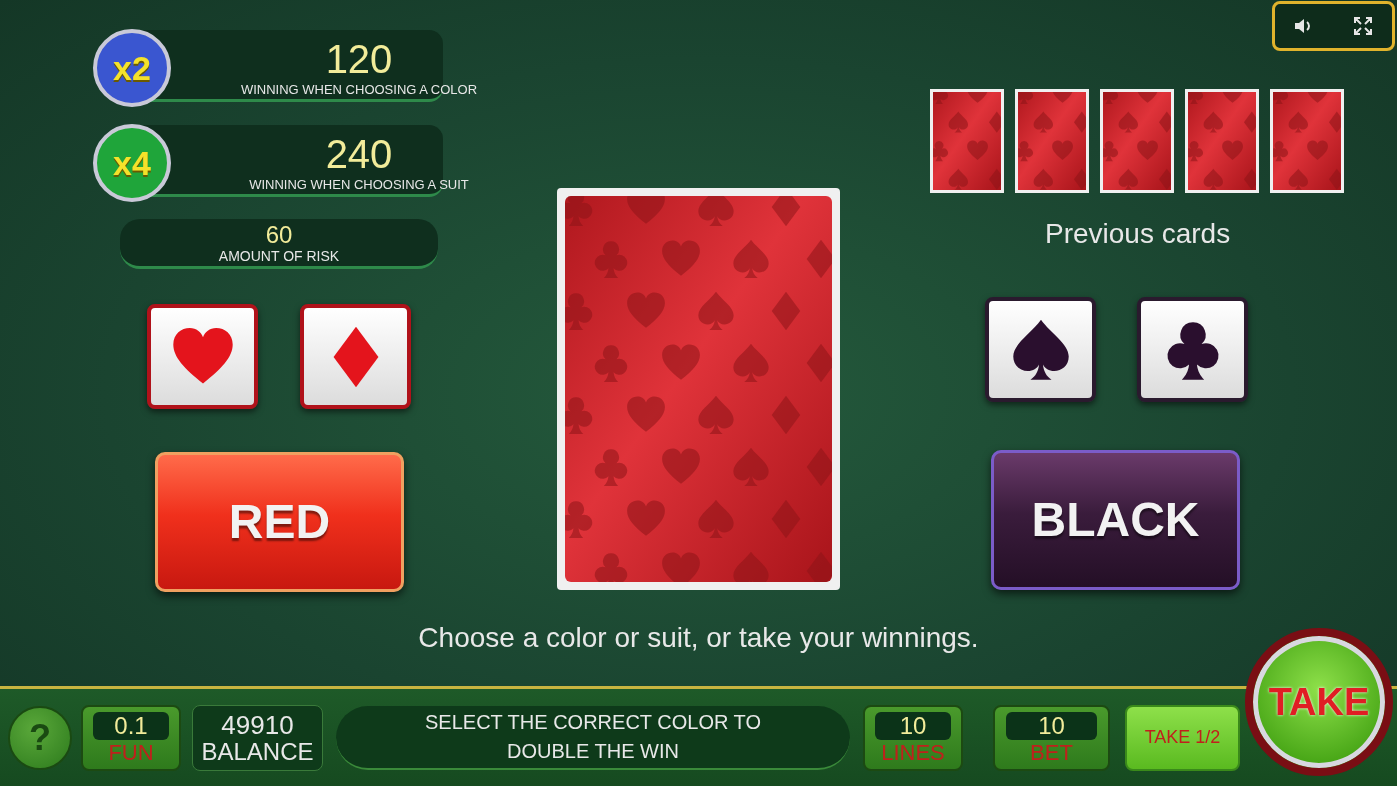 The width and height of the screenshot is (1397, 786). Describe the element at coordinates (132, 68) in the screenshot. I see `multiplier-badge: x2` at that location.